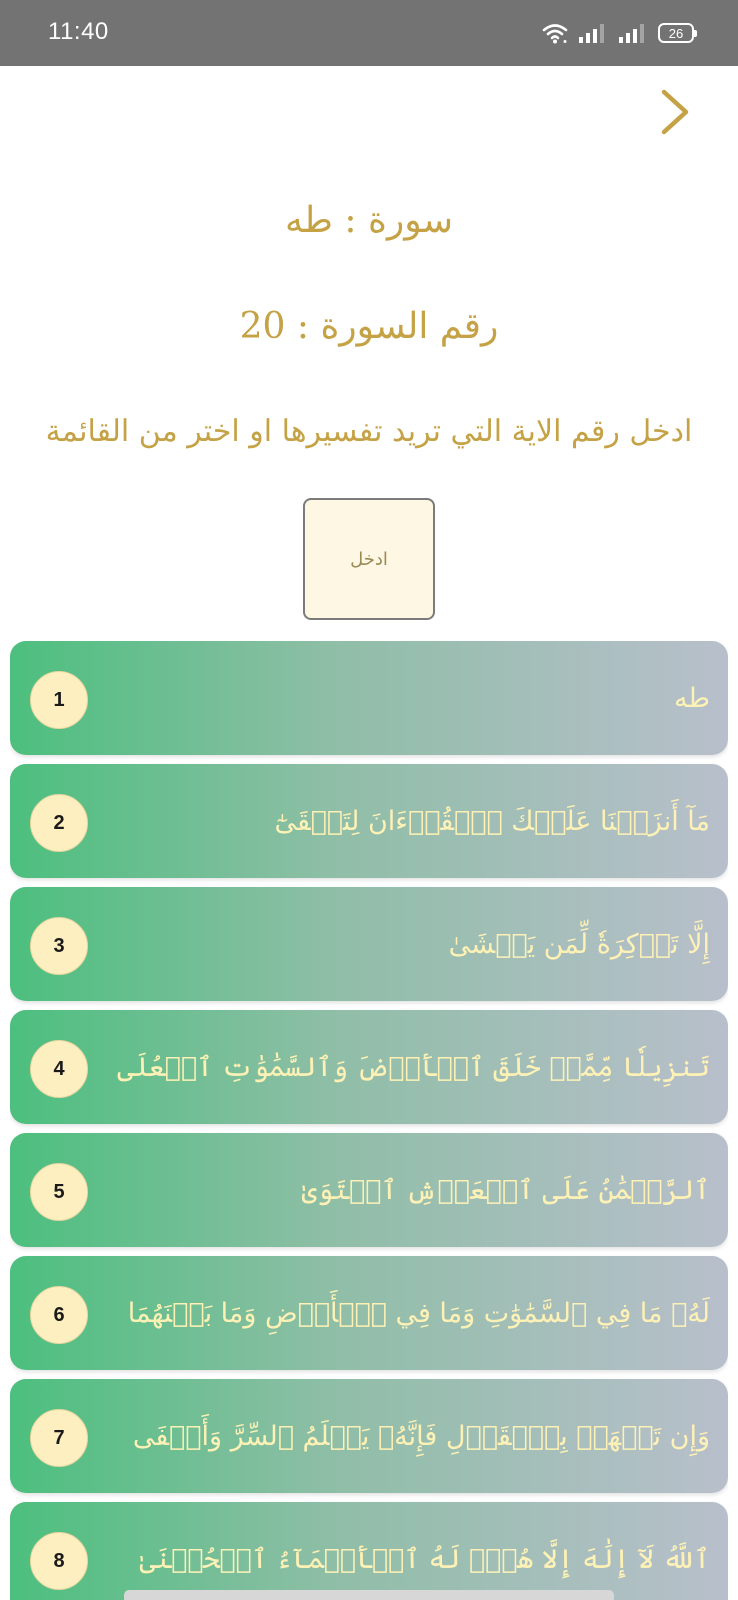  I want to click on ayah-number-placeholder: ادخل, so click(369, 559).